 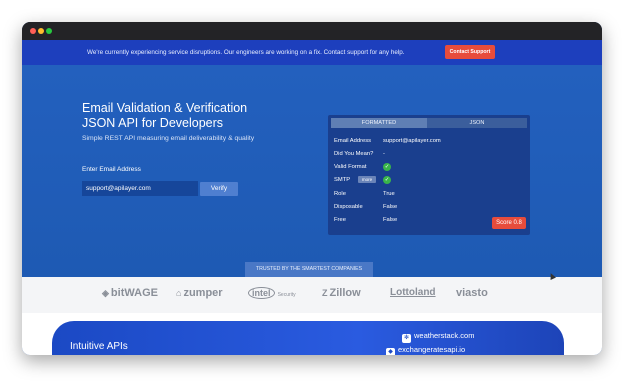 What do you see at coordinates (379, 123) in the screenshot?
I see `tab-formatted: FORMATTED` at bounding box center [379, 123].